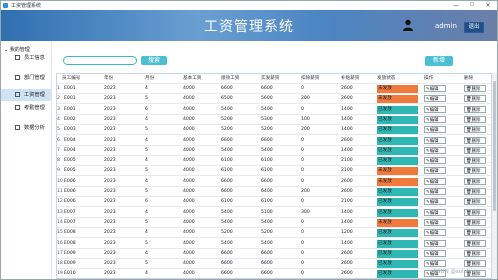 This screenshot has height=280, width=498. I want to click on minimize-button: —, so click(456, 5).